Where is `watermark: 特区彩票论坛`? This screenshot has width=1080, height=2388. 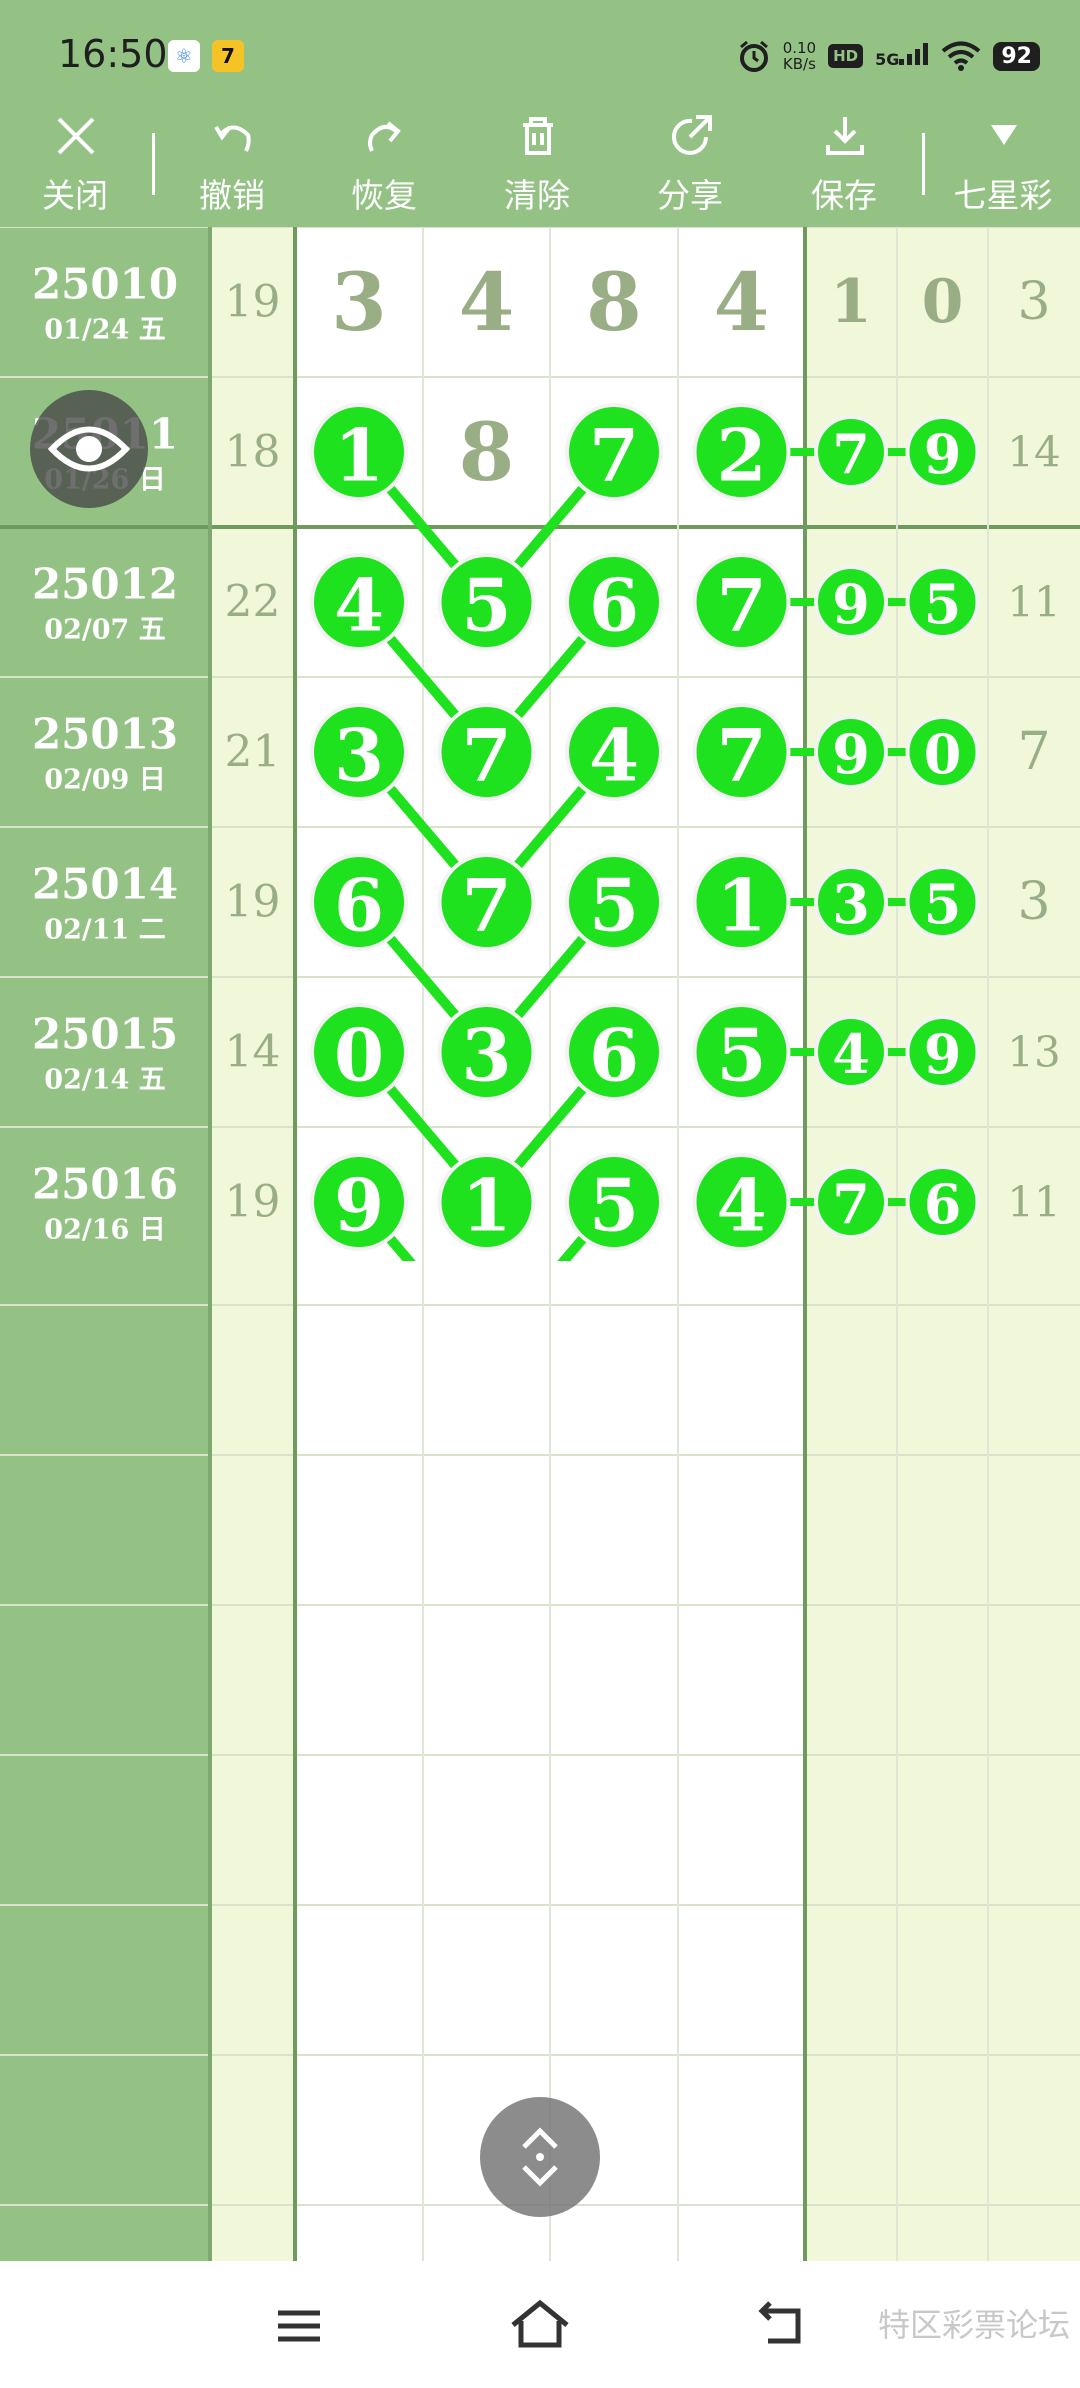 watermark: 特区彩票论坛 is located at coordinates (973, 2325).